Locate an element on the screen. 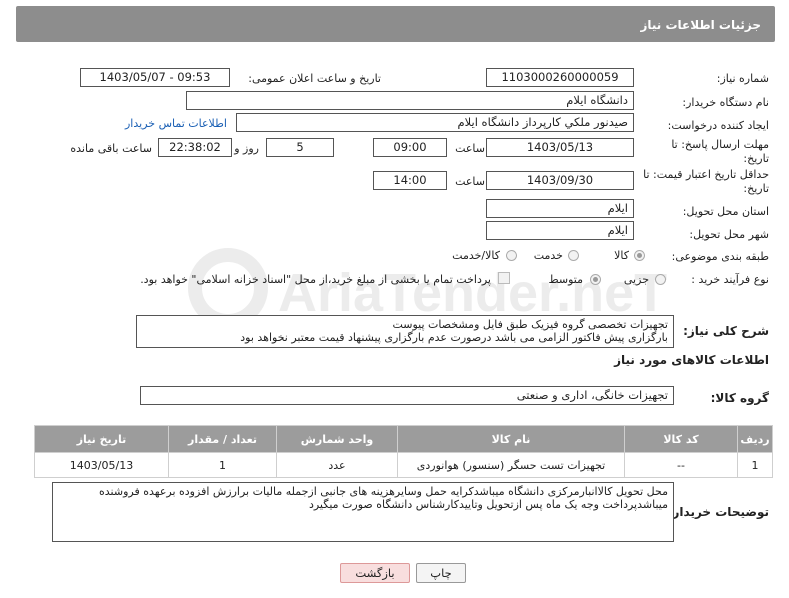 The width and height of the screenshot is (789, 598). col-date: تاریخ نیاز is located at coordinates (101, 439).